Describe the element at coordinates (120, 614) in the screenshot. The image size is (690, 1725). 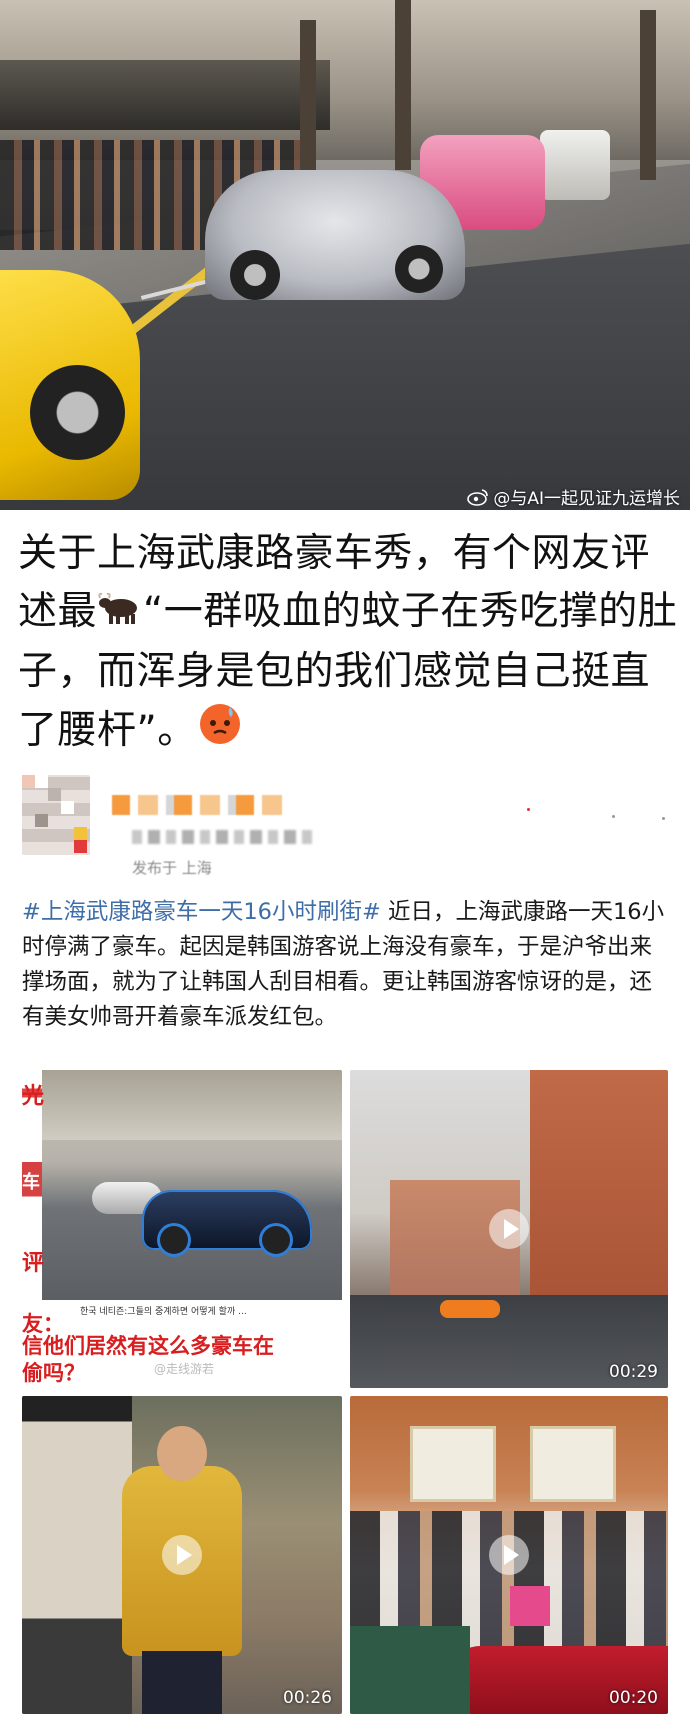
I see `ox-emoji` at that location.